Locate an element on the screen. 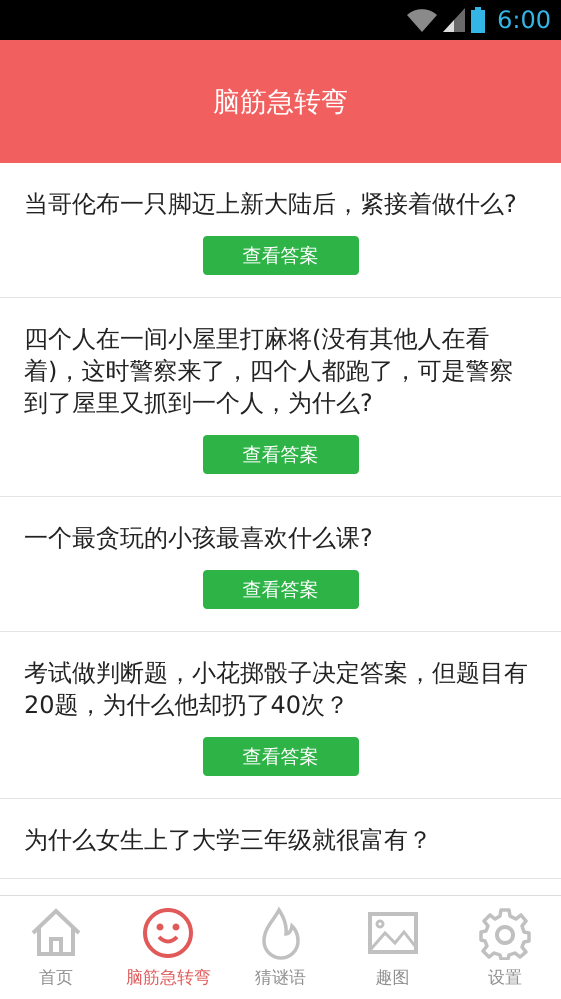 This screenshot has width=561, height=999. tab: 首页 is located at coordinates (56, 947).